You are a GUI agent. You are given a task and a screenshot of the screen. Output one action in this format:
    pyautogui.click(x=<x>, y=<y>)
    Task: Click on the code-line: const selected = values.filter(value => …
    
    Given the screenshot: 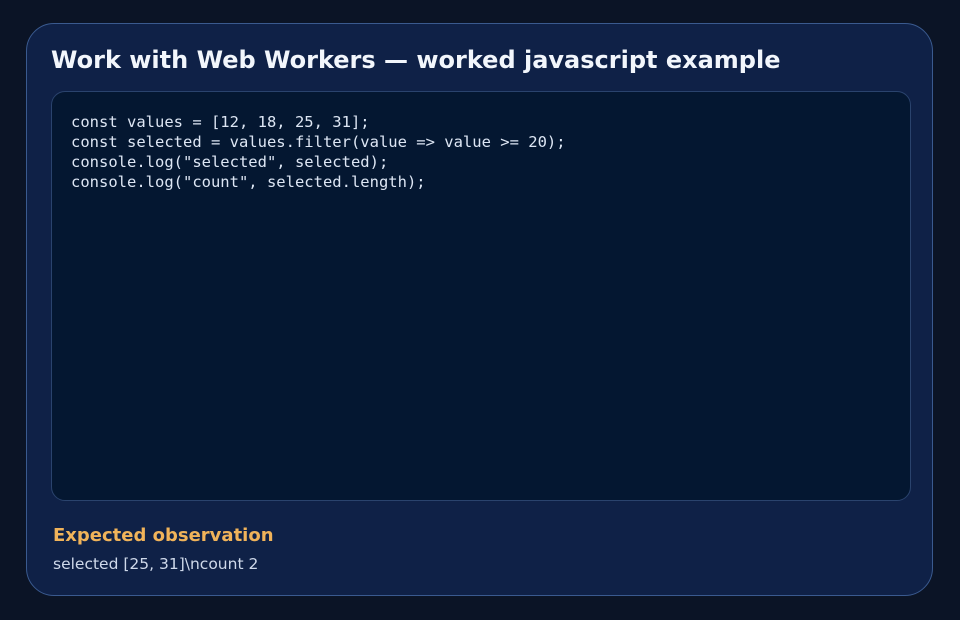 What is the action you would take?
    pyautogui.click(x=318, y=142)
    